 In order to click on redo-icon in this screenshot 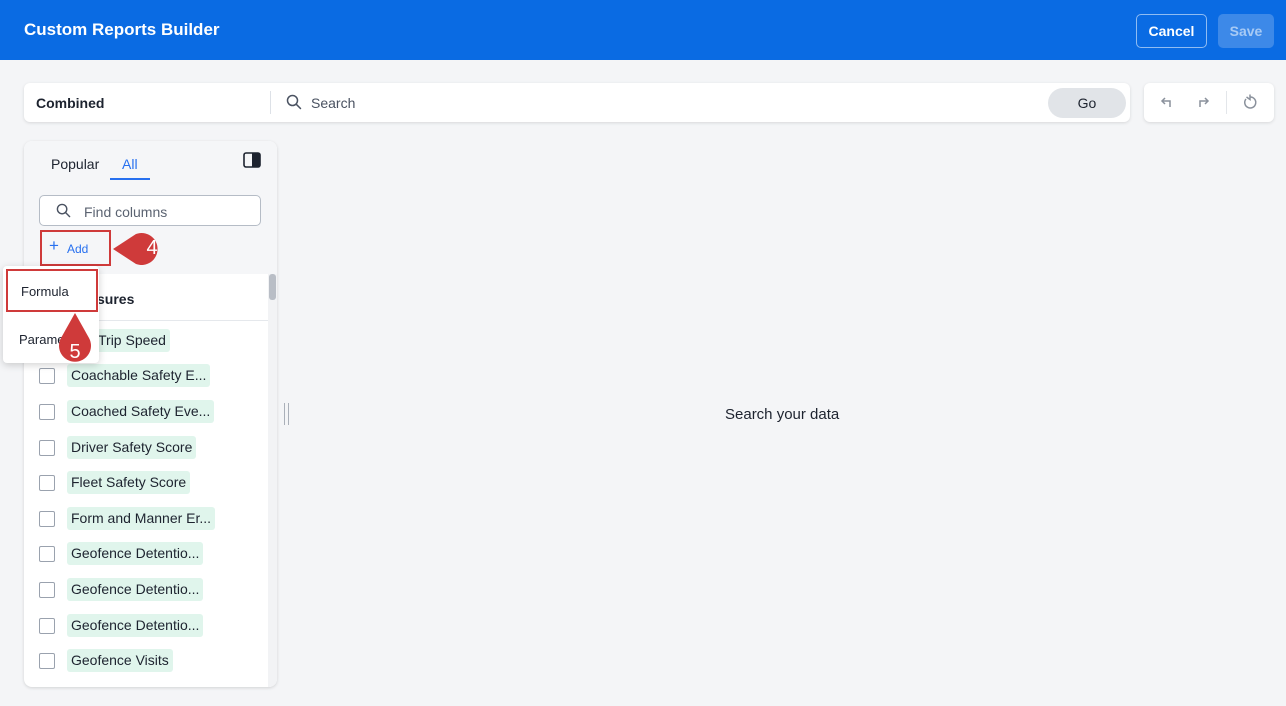, I will do `click(1203, 102)`.